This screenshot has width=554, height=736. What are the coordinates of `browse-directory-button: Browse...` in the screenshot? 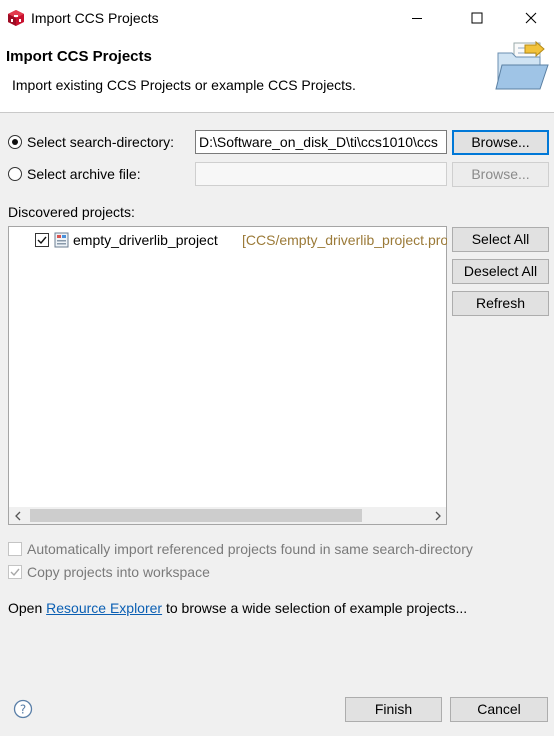 It's located at (500, 142).